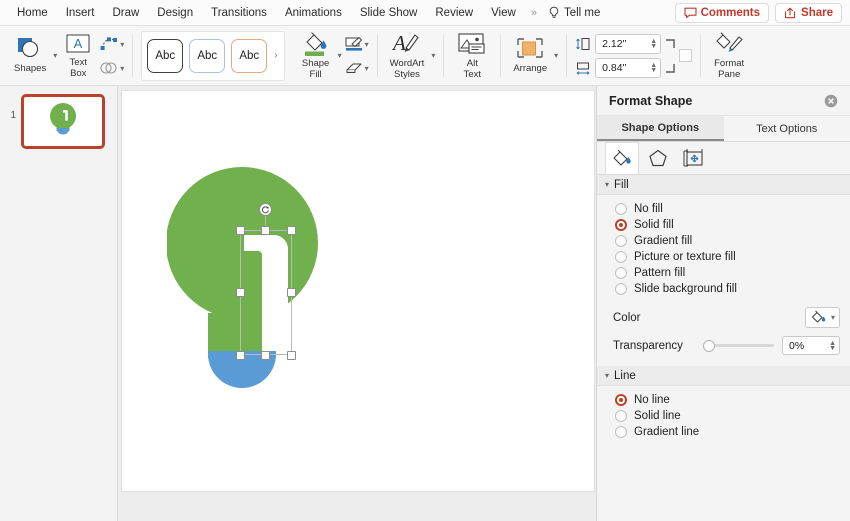 The image size is (850, 521). I want to click on edit-points-chevron-down-icon: ▾, so click(122, 44).